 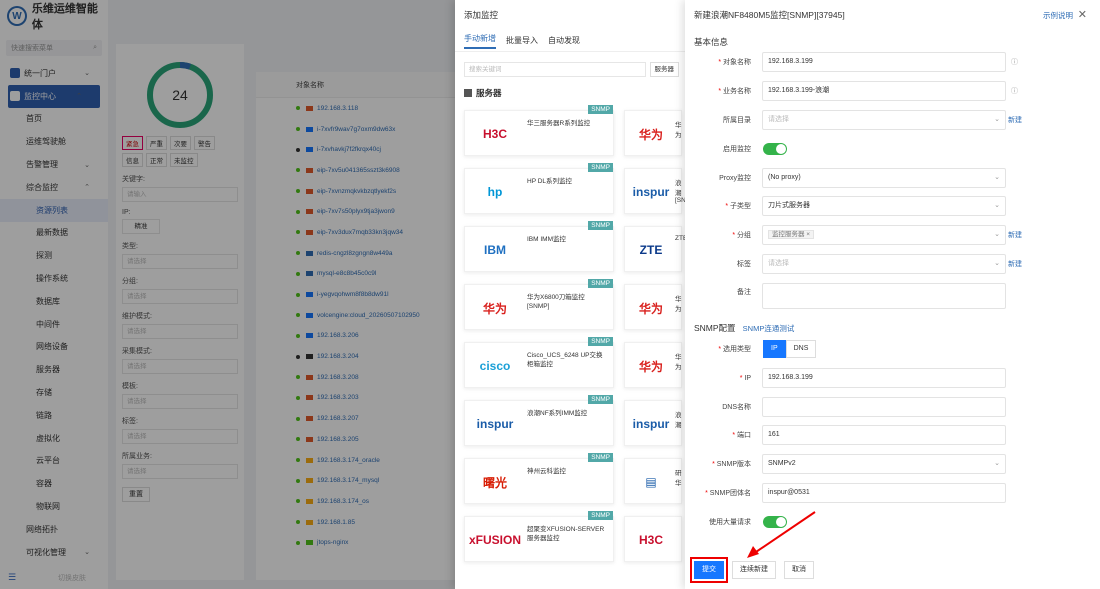 I want to click on new-monitor-header: 新建浪潮NF8480M5监控[SNMP][37945] 示例说明 ✕, so click(x=892, y=15).